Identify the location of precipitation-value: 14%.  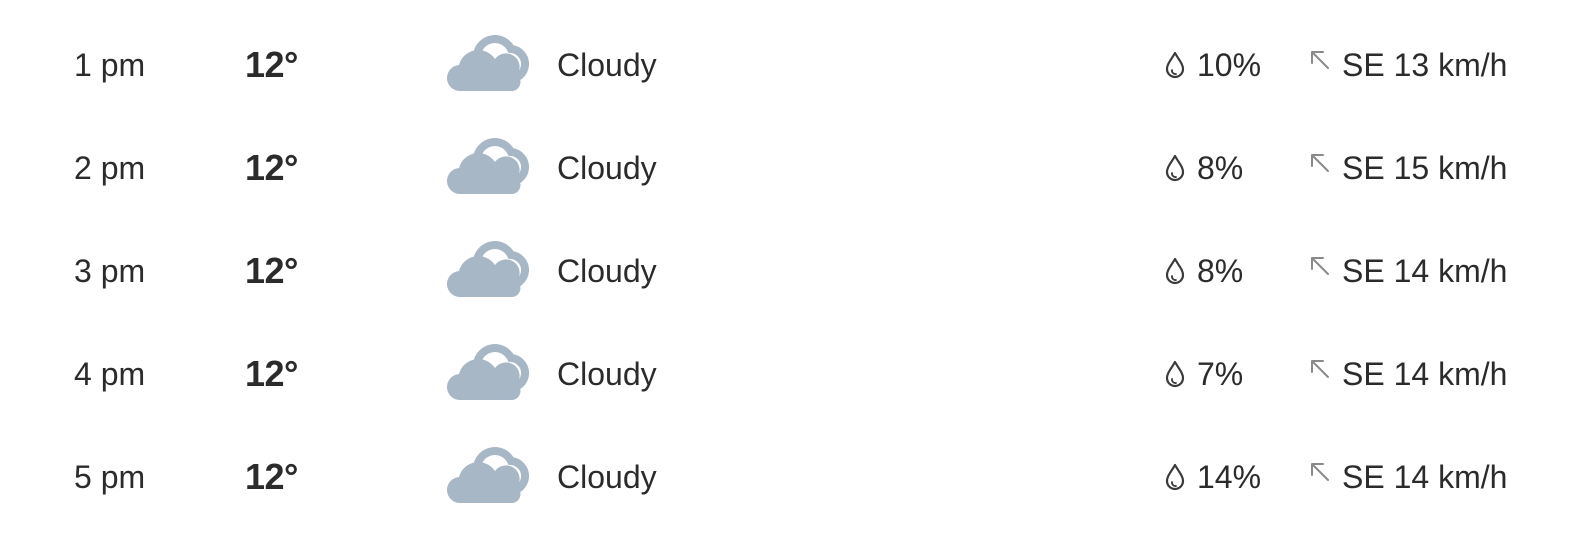
(1229, 476).